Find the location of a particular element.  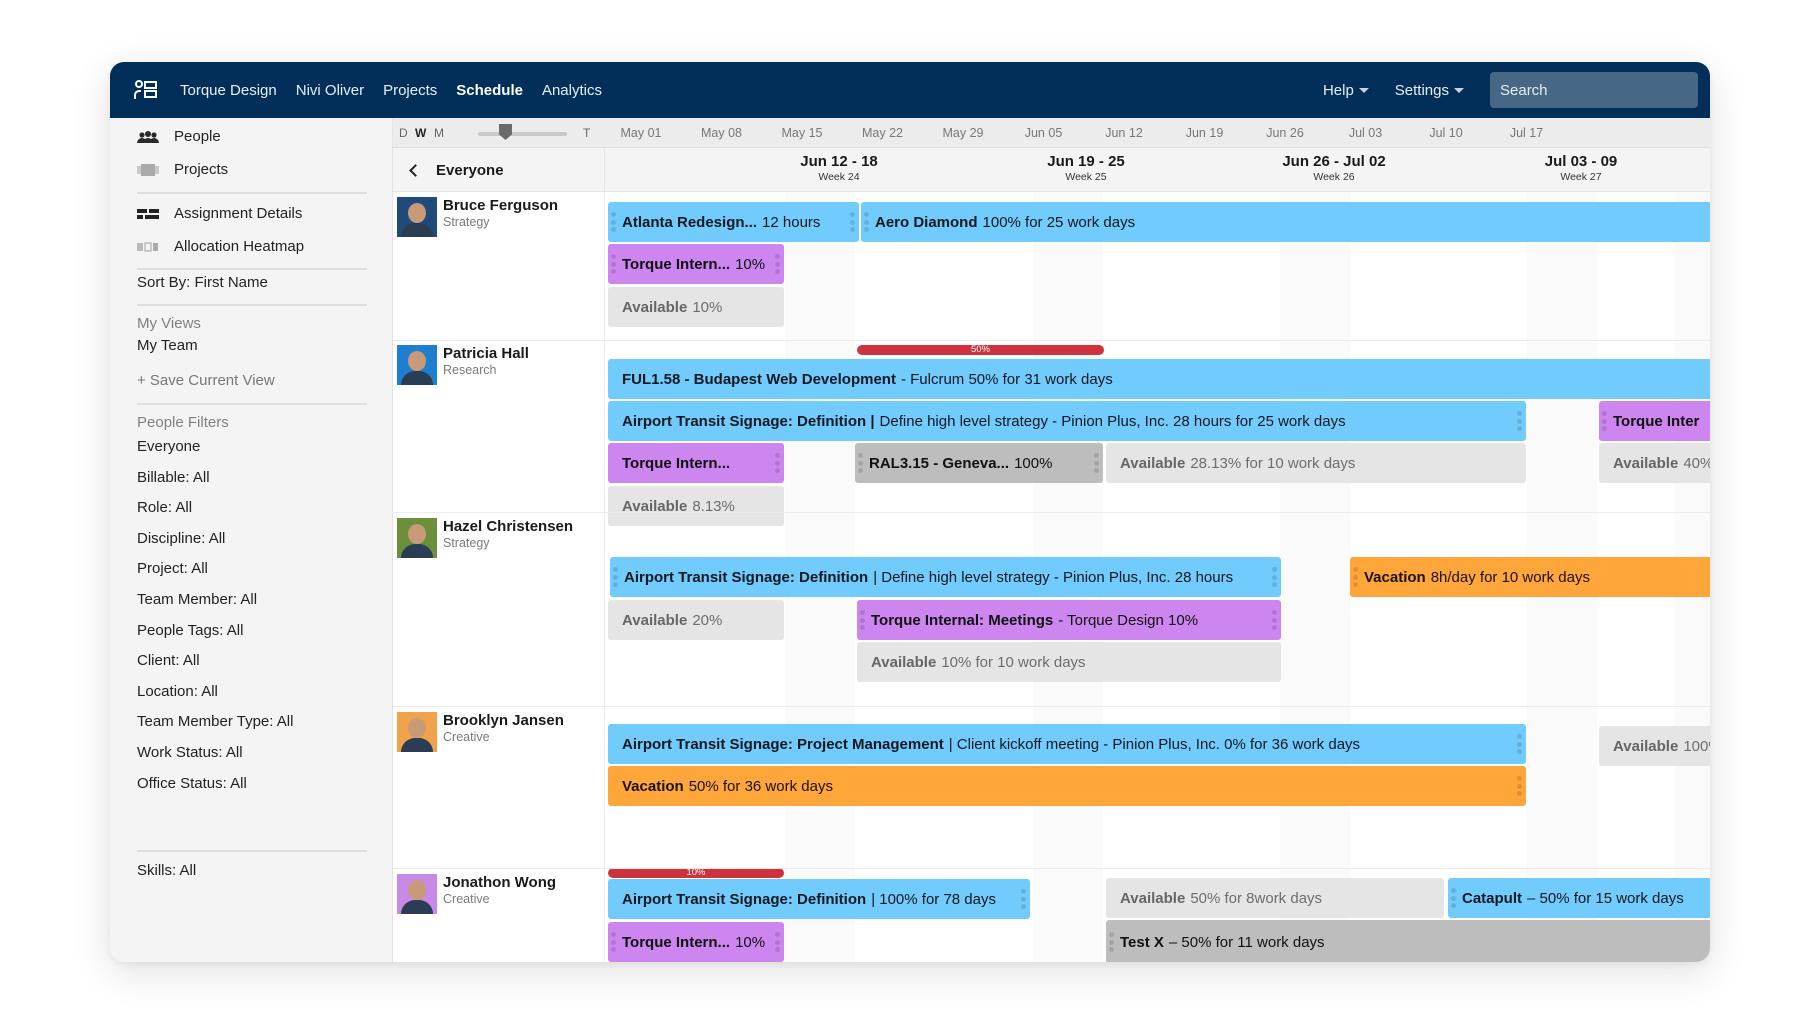

filter-skills: Skills: All is located at coordinates (166, 870).